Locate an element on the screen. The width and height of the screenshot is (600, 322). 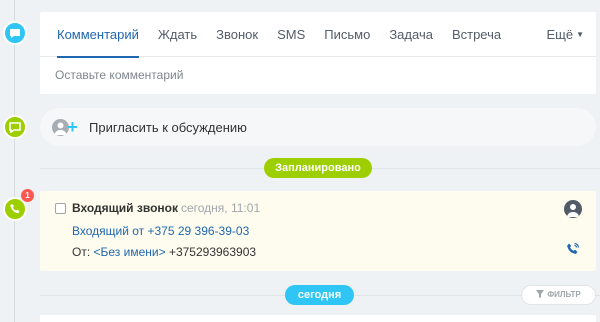
activity-title: Входящий звонок сегодня, 11:01 is located at coordinates (166, 208).